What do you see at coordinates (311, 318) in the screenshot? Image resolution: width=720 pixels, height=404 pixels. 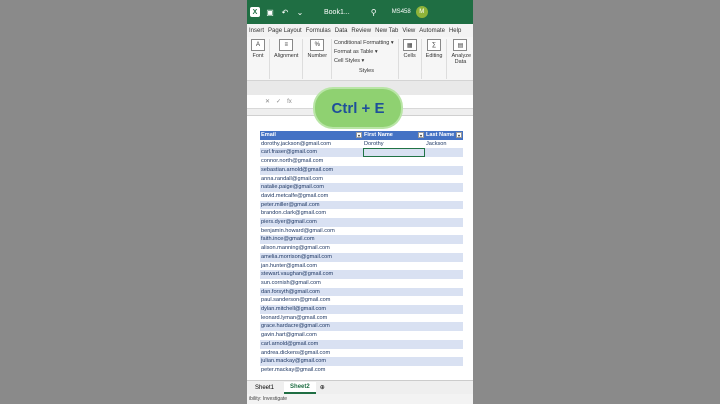 I see `table-cell: leonard.lyman@gmail.com` at bounding box center [311, 318].